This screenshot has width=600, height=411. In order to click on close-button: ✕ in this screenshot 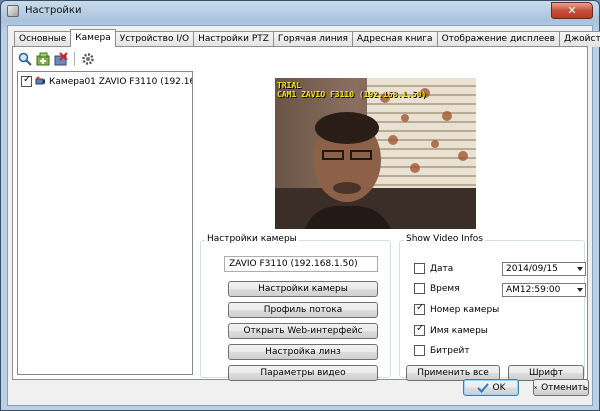, I will do `click(572, 10)`.